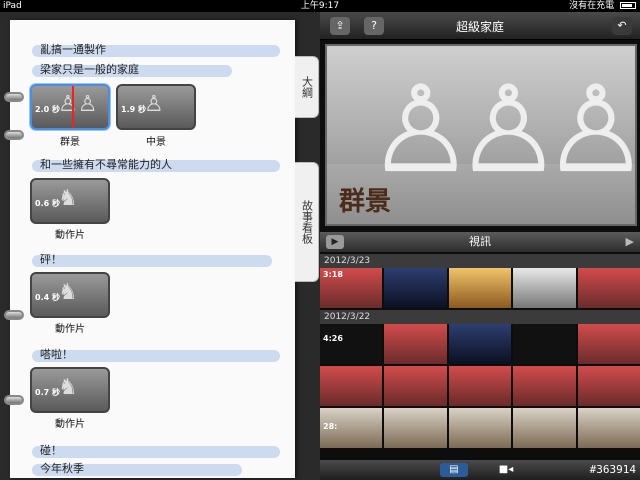 The width and height of the screenshot is (640, 480). What do you see at coordinates (47, 203) in the screenshot?
I see `clip-duration: 0.6 秒` at bounding box center [47, 203].